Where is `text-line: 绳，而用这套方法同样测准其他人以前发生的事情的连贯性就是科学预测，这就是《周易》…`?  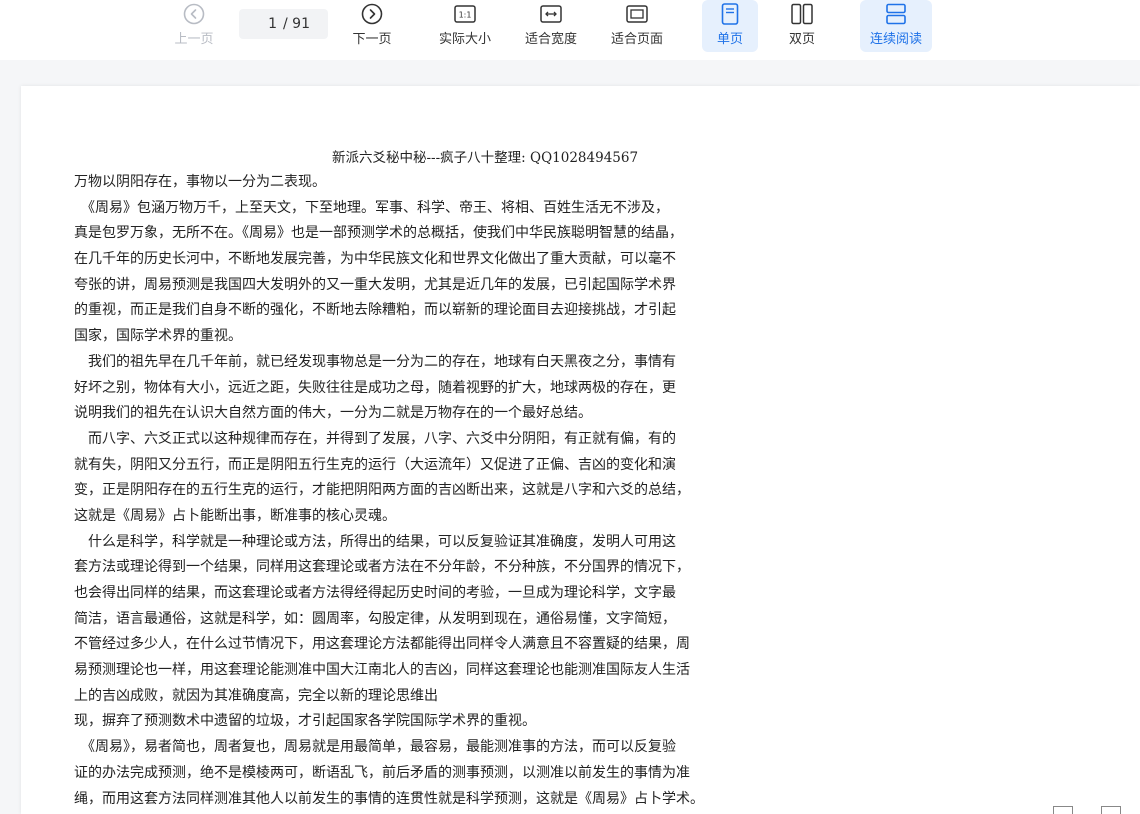
text-line: 绳，而用这套方法同样测准其他人以前发生的事情的连贯性就是科学预测，这就是《周易》… is located at coordinates (389, 798).